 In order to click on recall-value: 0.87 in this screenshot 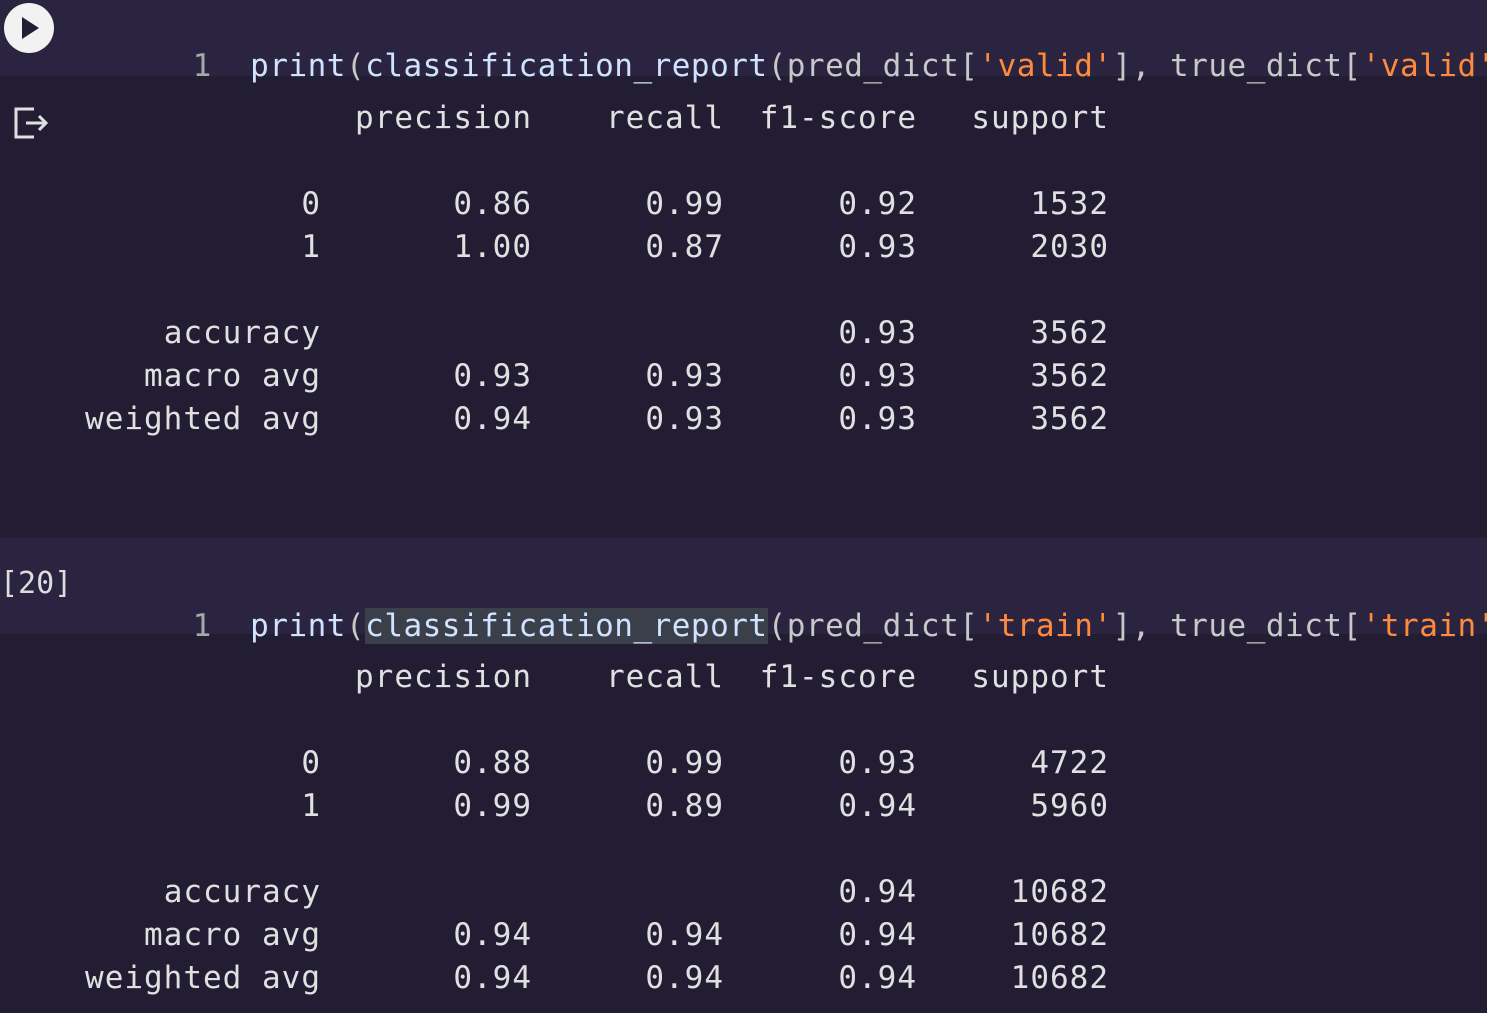, I will do `click(684, 247)`.